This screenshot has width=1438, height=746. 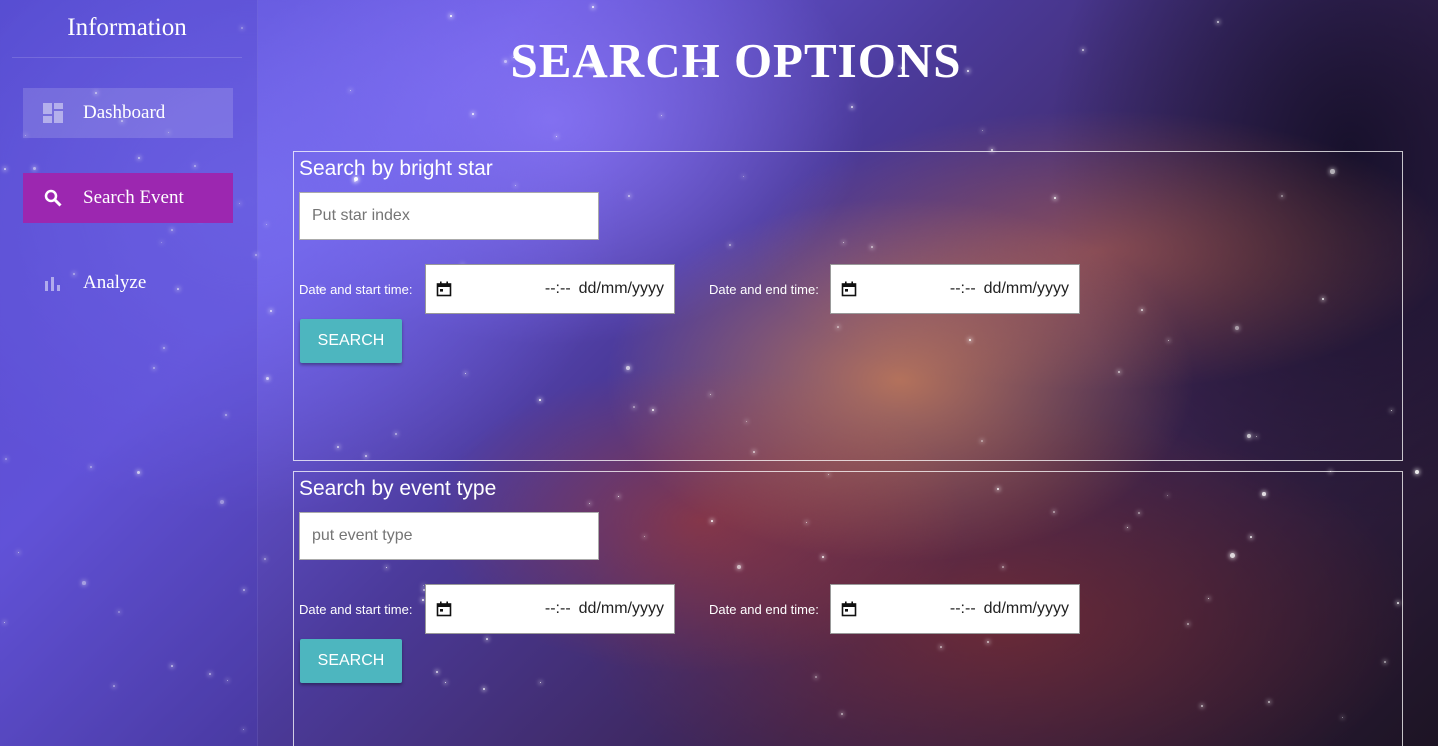 I want to click on panel-title: Search by bright star, so click(x=396, y=168).